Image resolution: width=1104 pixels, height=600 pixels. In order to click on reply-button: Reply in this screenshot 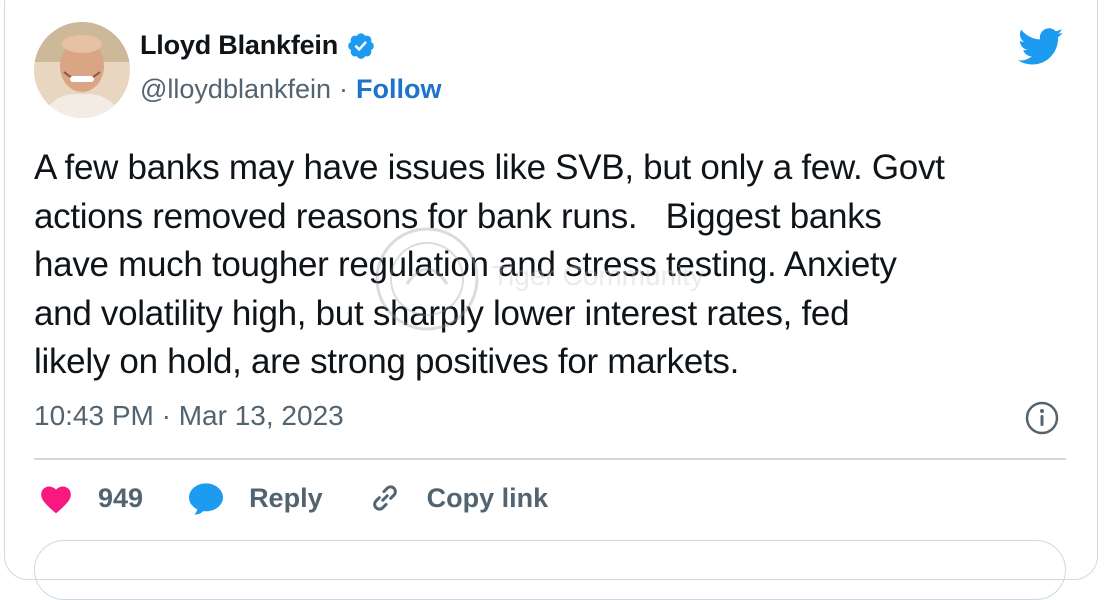, I will do `click(255, 498)`.